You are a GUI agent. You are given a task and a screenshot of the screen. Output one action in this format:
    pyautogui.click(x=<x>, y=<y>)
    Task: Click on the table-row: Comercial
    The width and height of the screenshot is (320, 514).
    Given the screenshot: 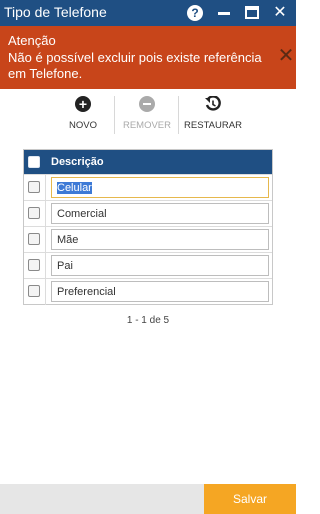 What is the action you would take?
    pyautogui.click(x=148, y=213)
    